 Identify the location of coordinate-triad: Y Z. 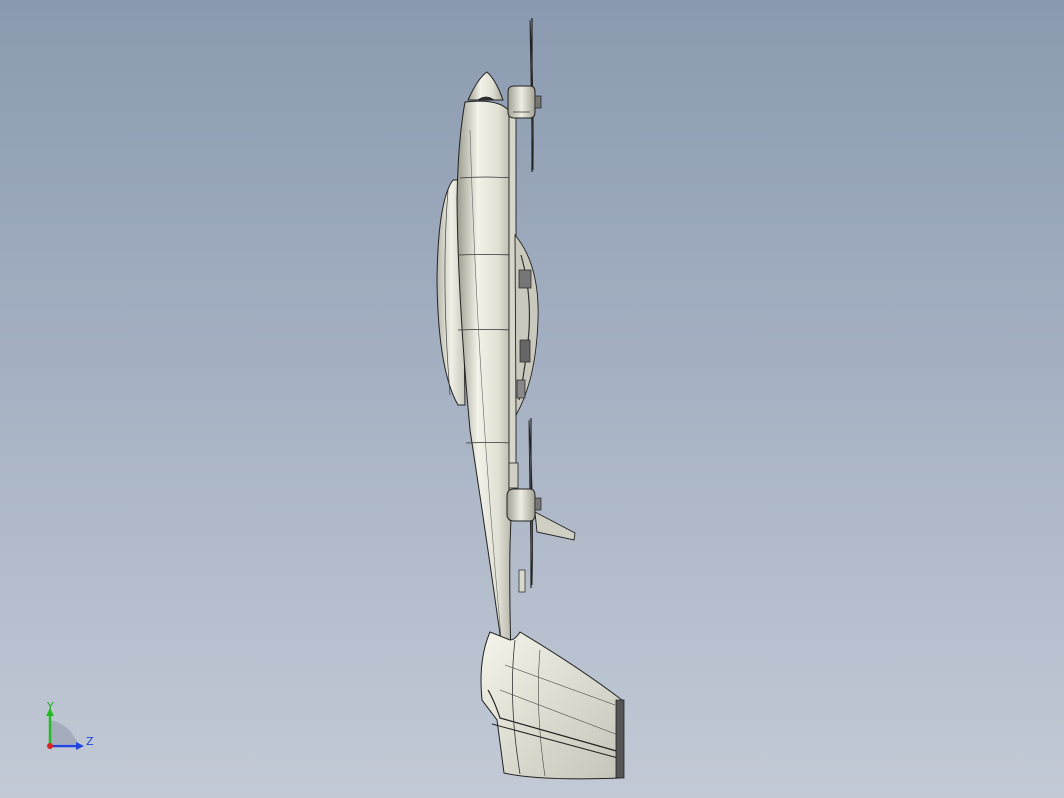
(68, 730).